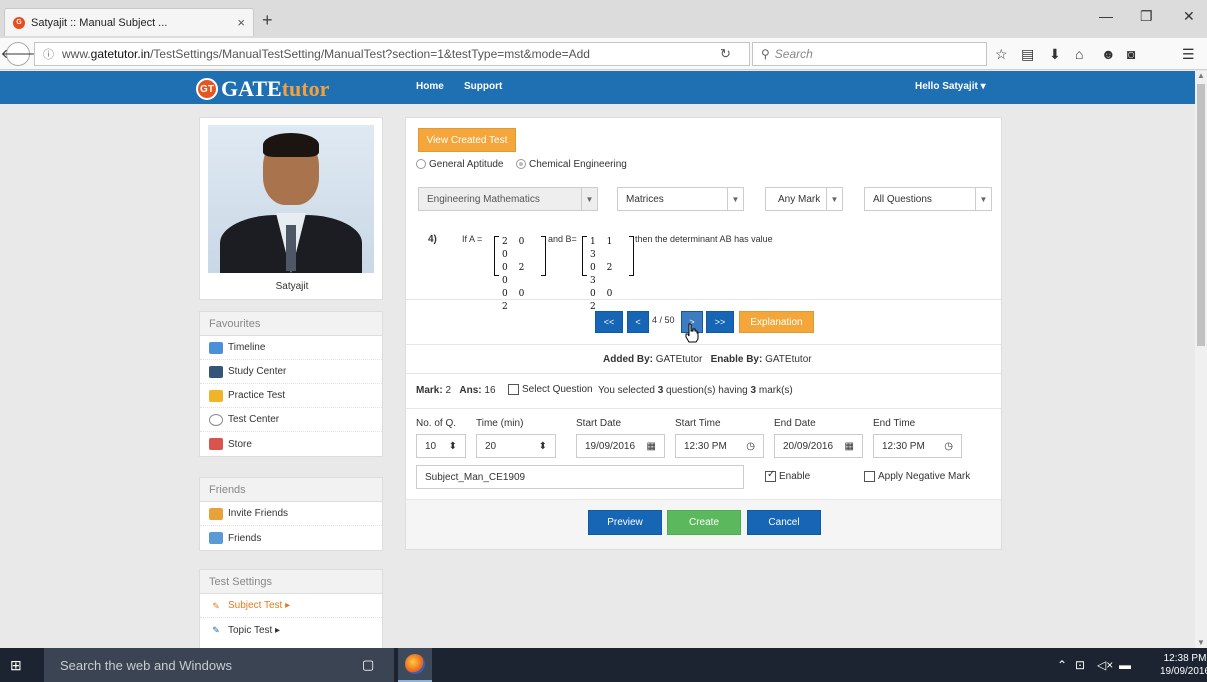 The height and width of the screenshot is (682, 1207). Describe the element at coordinates (470, 390) in the screenshot. I see `ans-label: Ans:` at that location.